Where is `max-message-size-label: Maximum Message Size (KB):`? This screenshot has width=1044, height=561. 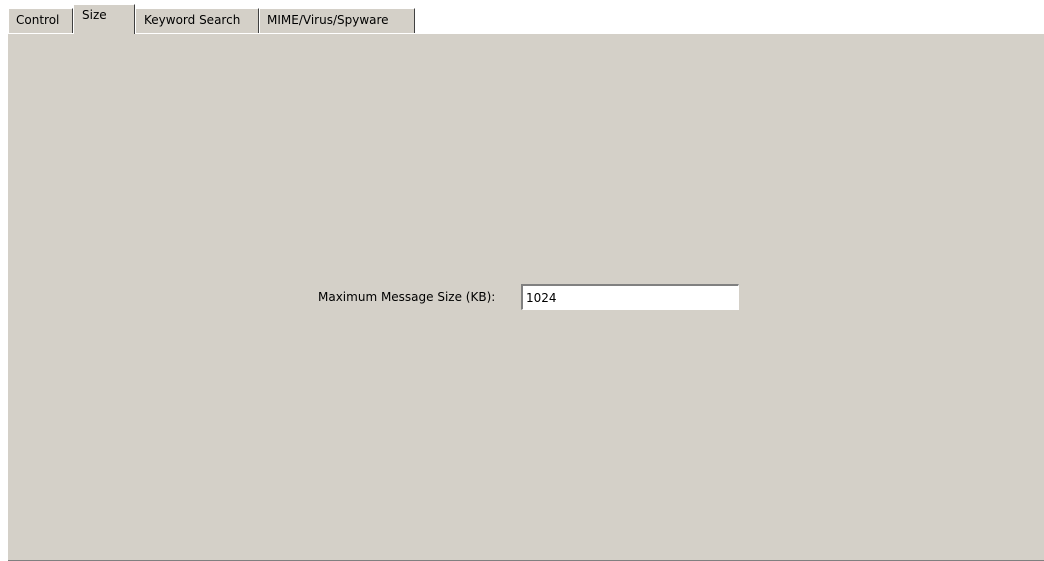 max-message-size-label: Maximum Message Size (KB): is located at coordinates (407, 297).